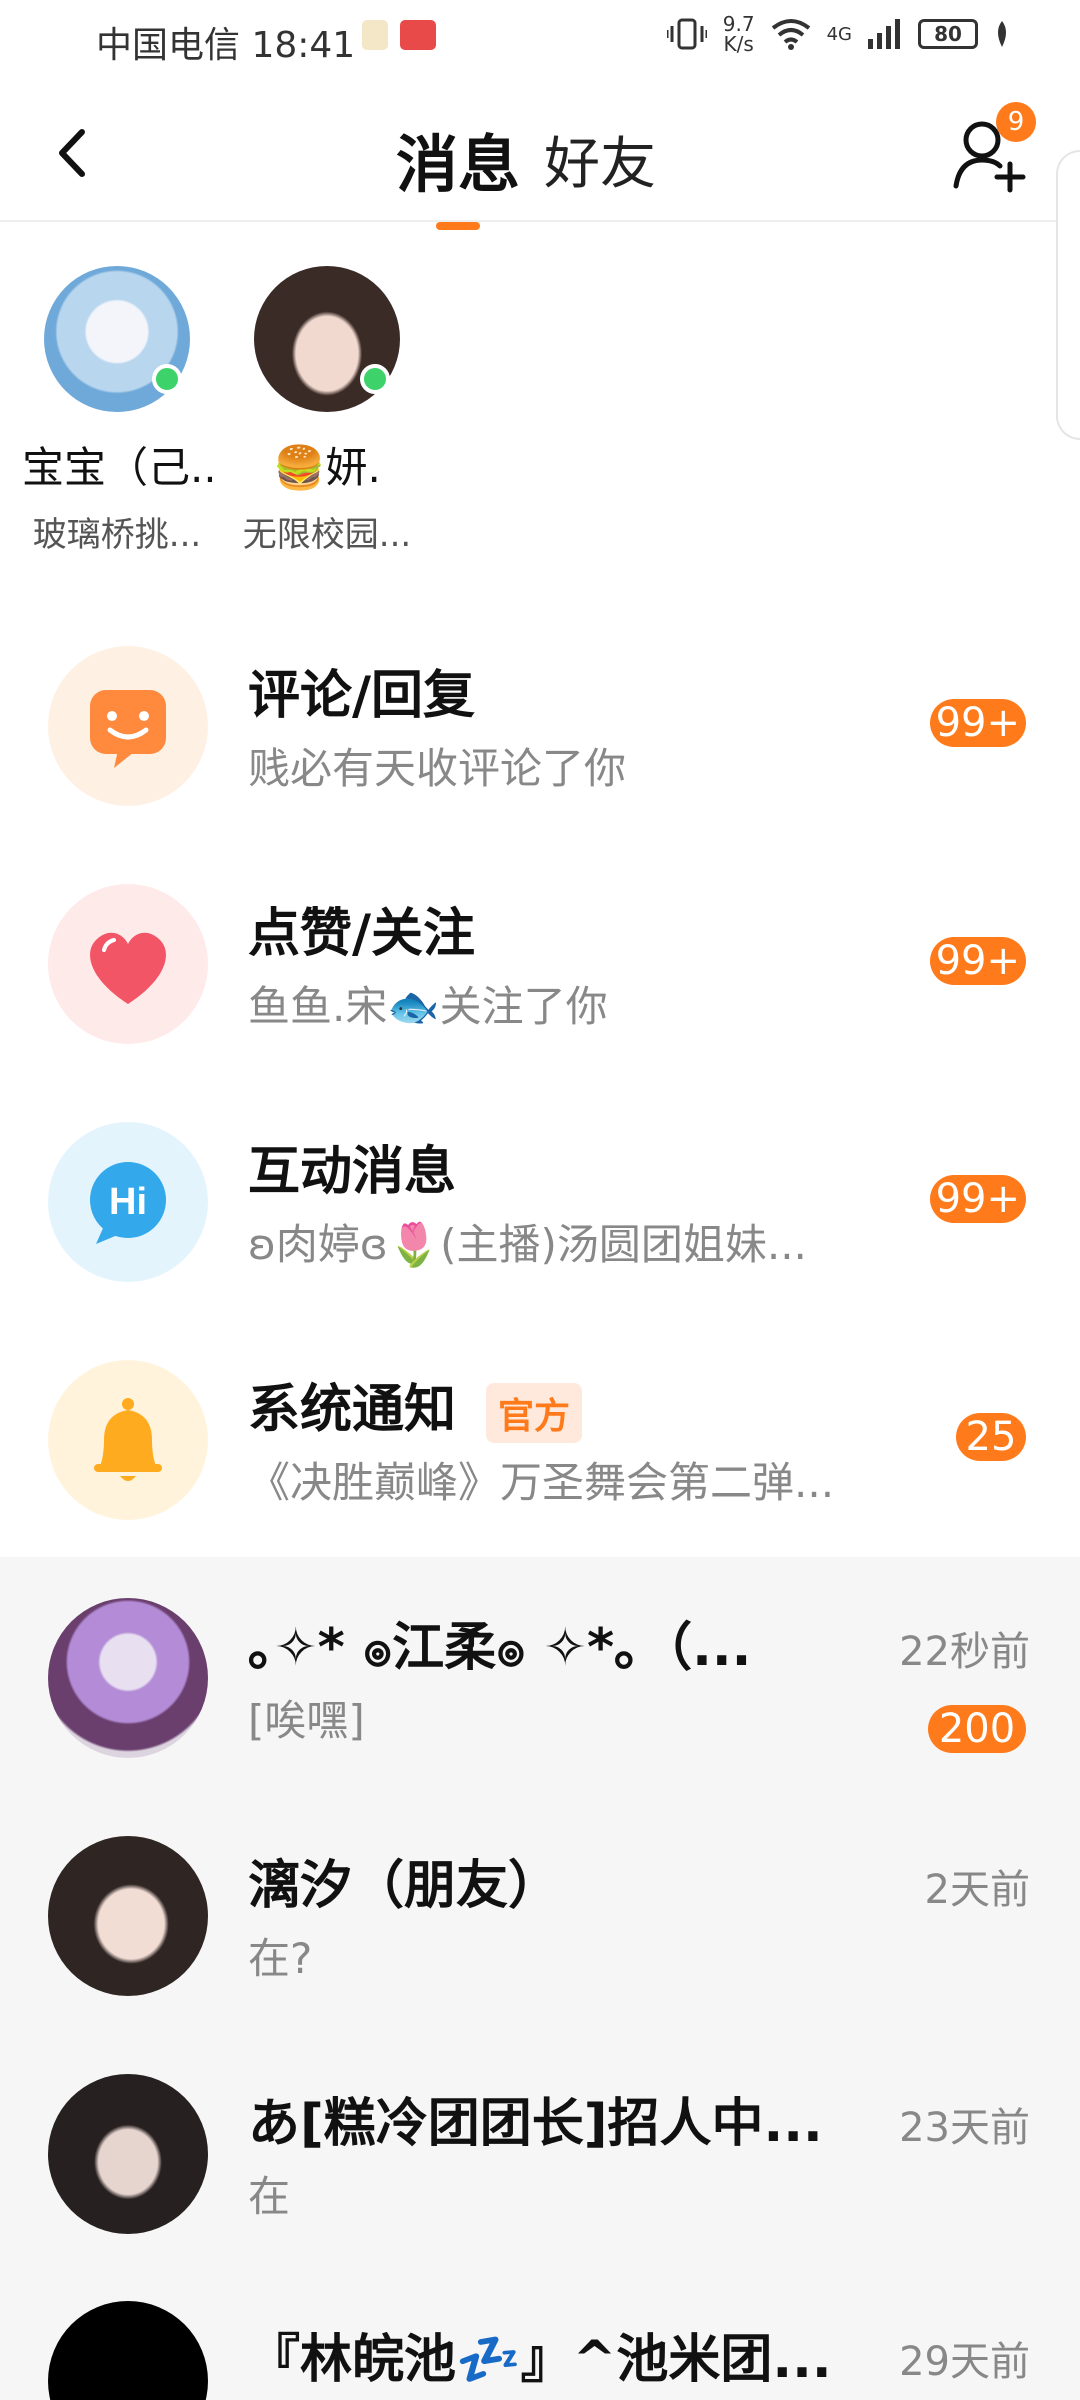 The image size is (1080, 2400). What do you see at coordinates (964, 2128) in the screenshot?
I see `chat-time: 23天前` at bounding box center [964, 2128].